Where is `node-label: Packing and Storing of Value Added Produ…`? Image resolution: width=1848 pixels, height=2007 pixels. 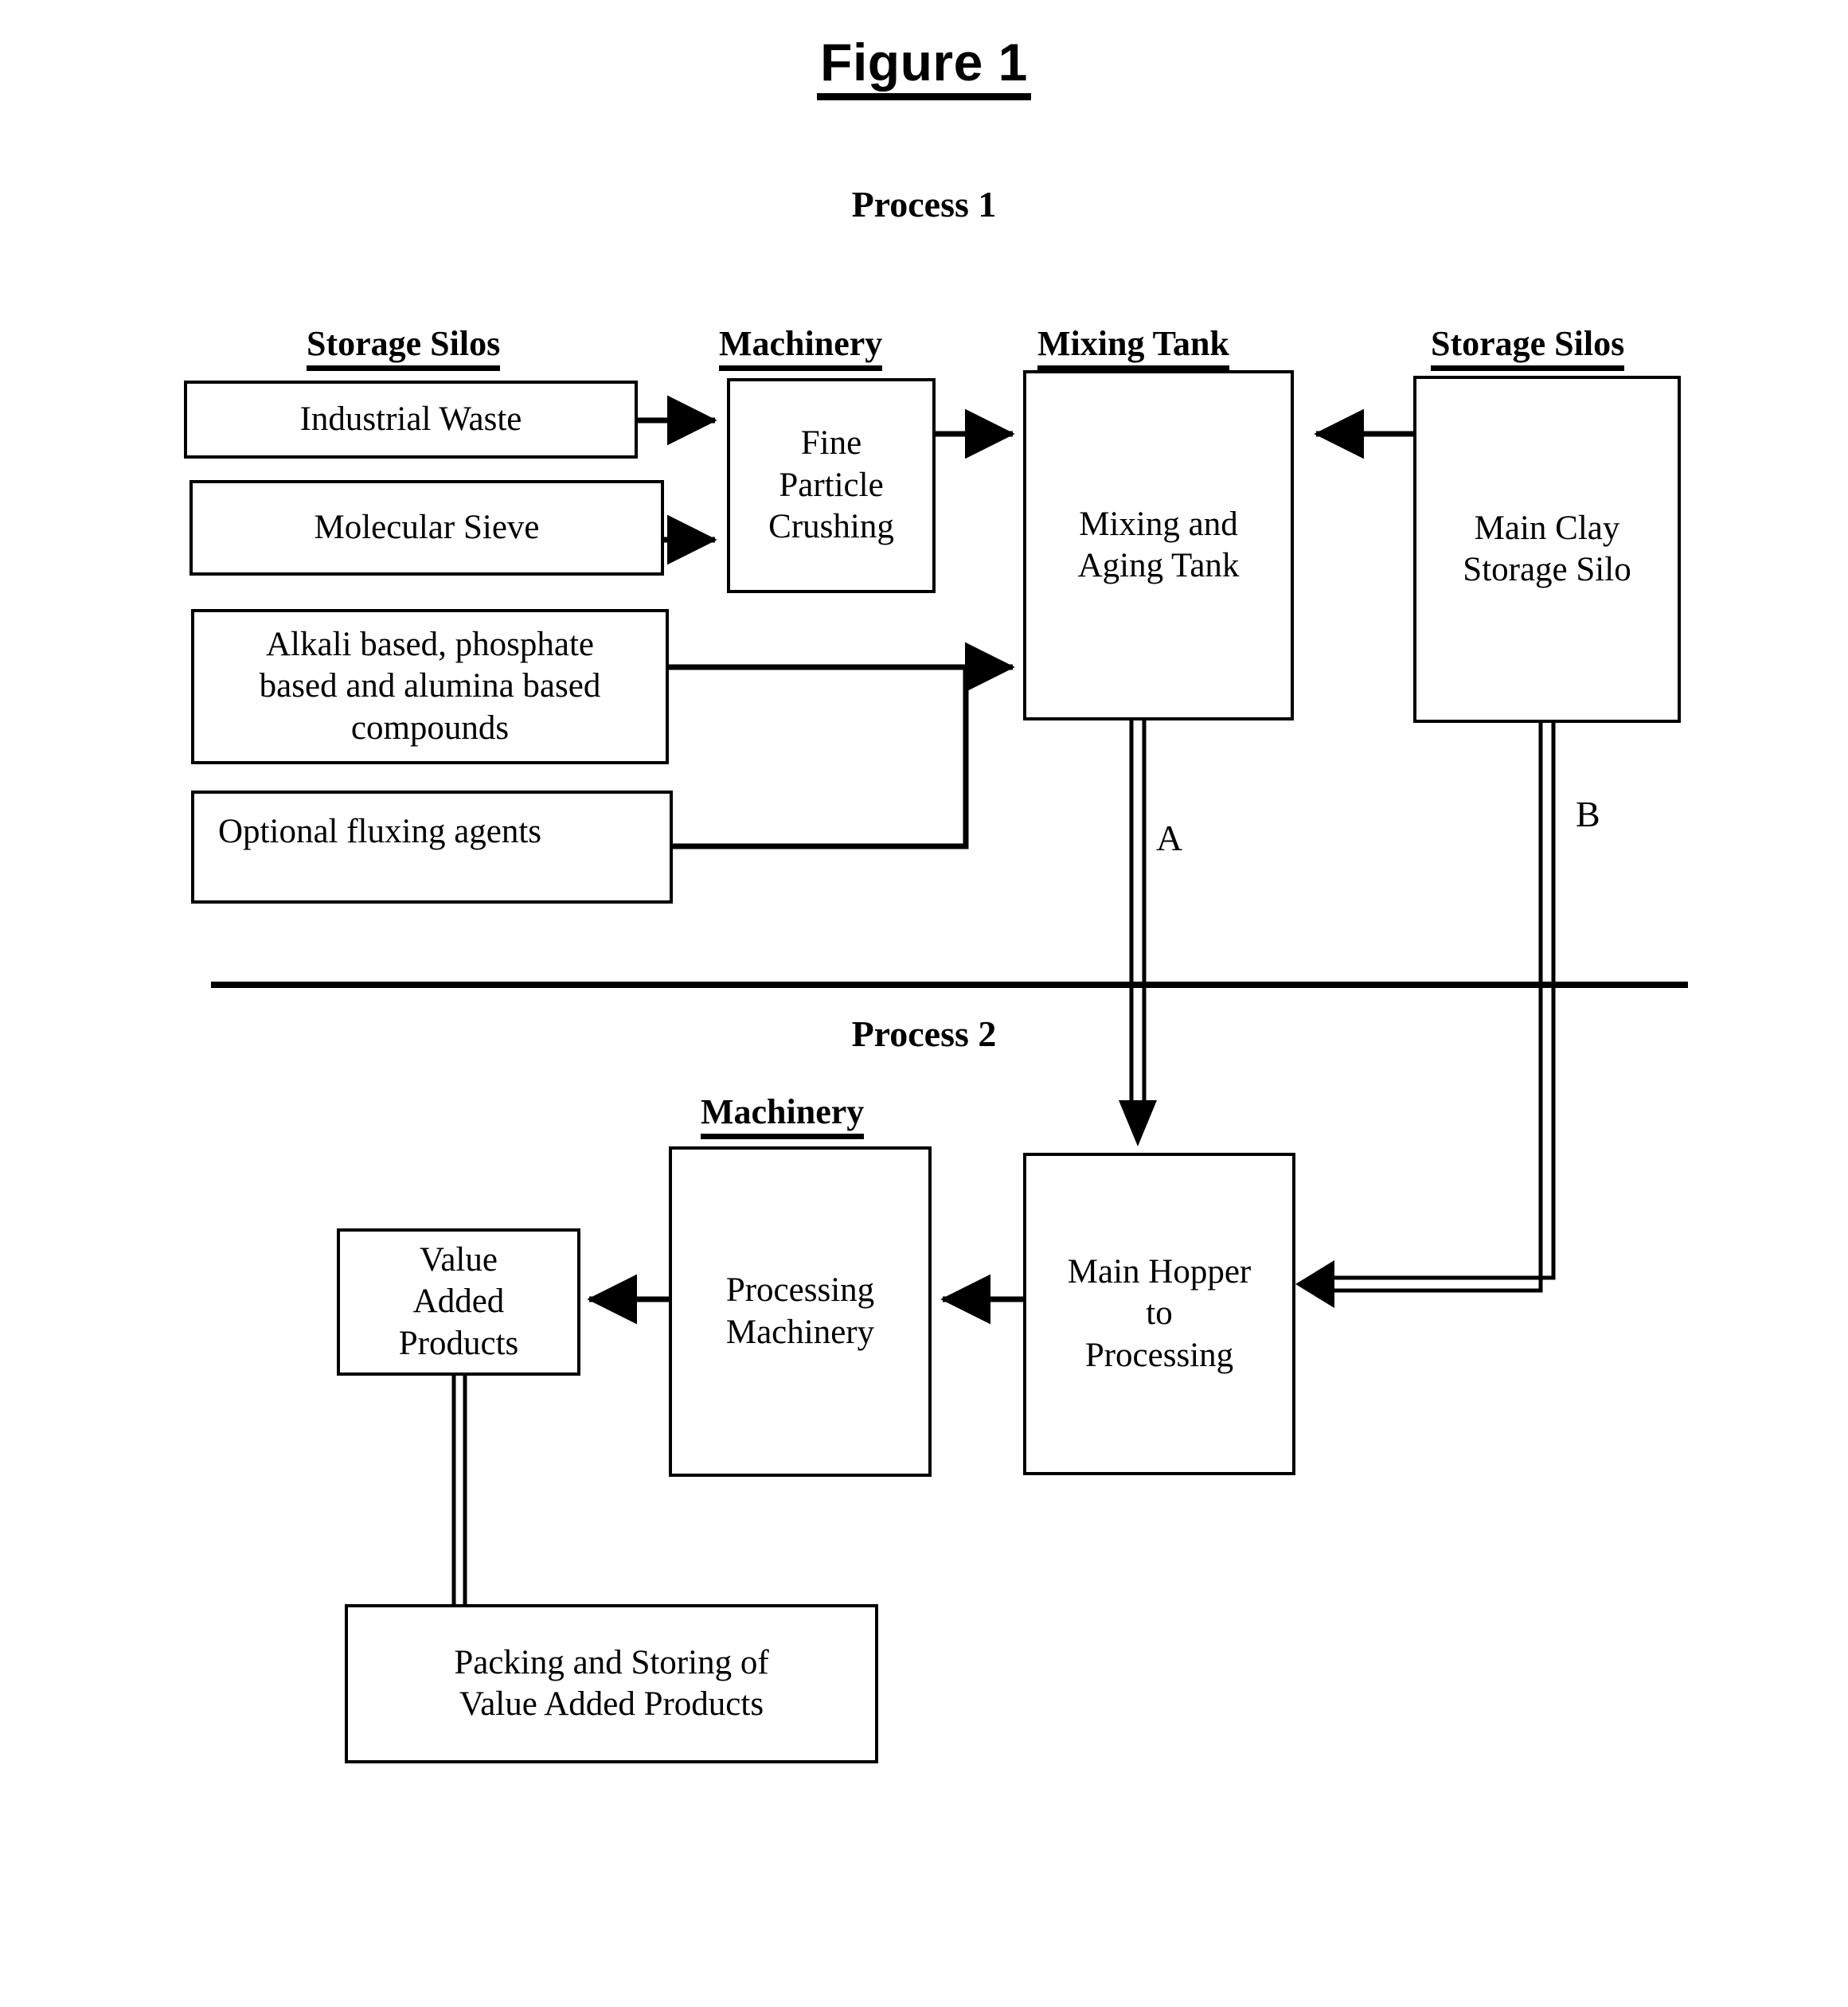
node-label: Packing and Storing of Value Added Produ… is located at coordinates (611, 1683).